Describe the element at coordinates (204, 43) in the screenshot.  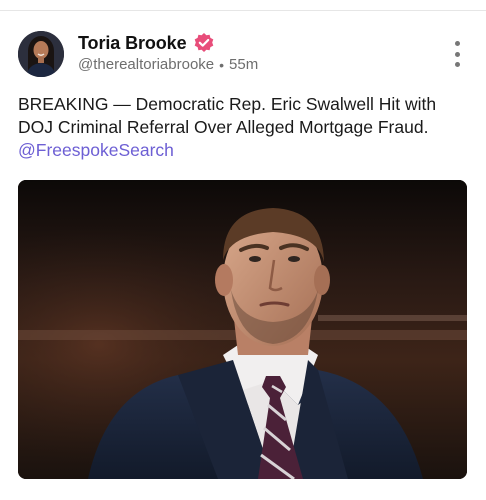
I see `verified-badge-icon` at that location.